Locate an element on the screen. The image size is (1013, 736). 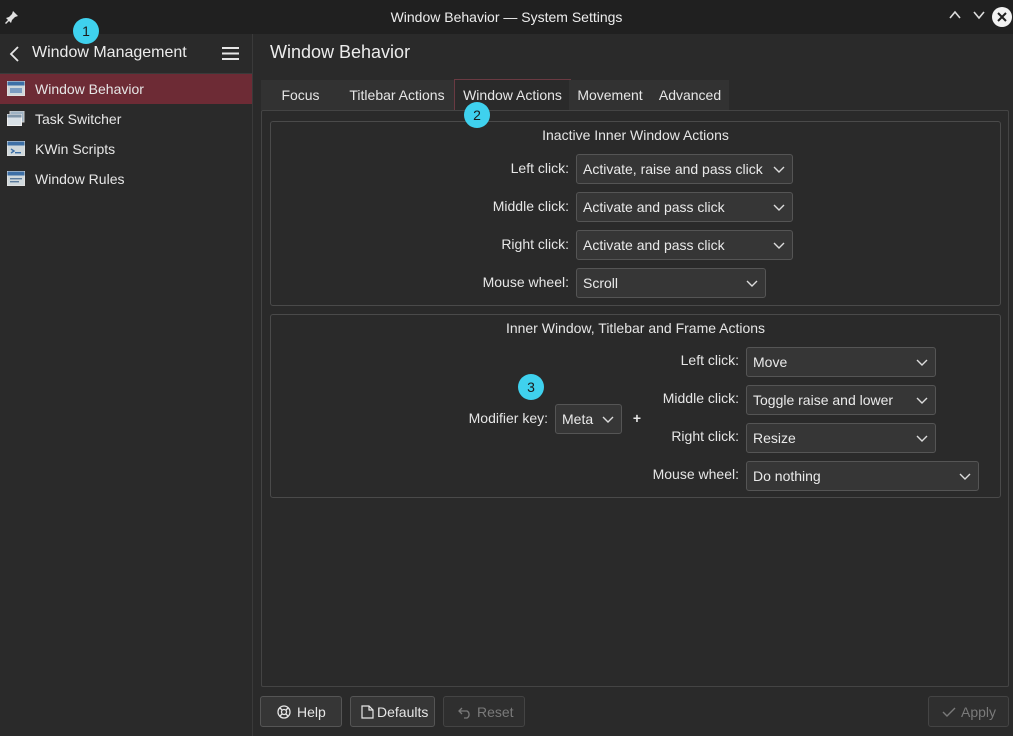
select-value: Move is located at coordinates (770, 362).